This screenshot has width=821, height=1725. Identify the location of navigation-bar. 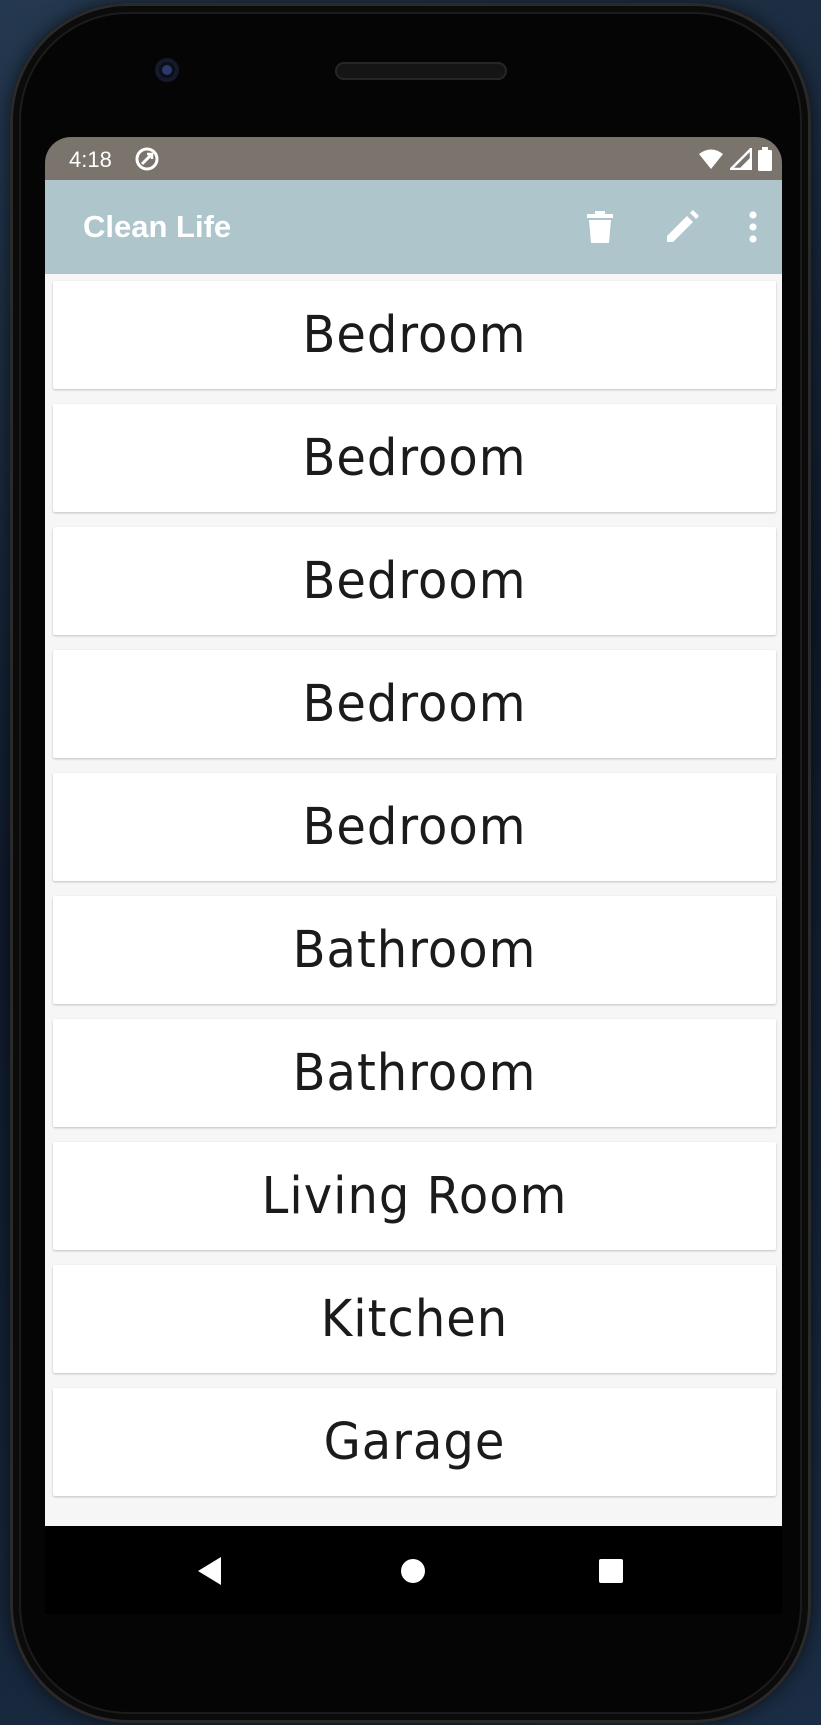
(413, 1570).